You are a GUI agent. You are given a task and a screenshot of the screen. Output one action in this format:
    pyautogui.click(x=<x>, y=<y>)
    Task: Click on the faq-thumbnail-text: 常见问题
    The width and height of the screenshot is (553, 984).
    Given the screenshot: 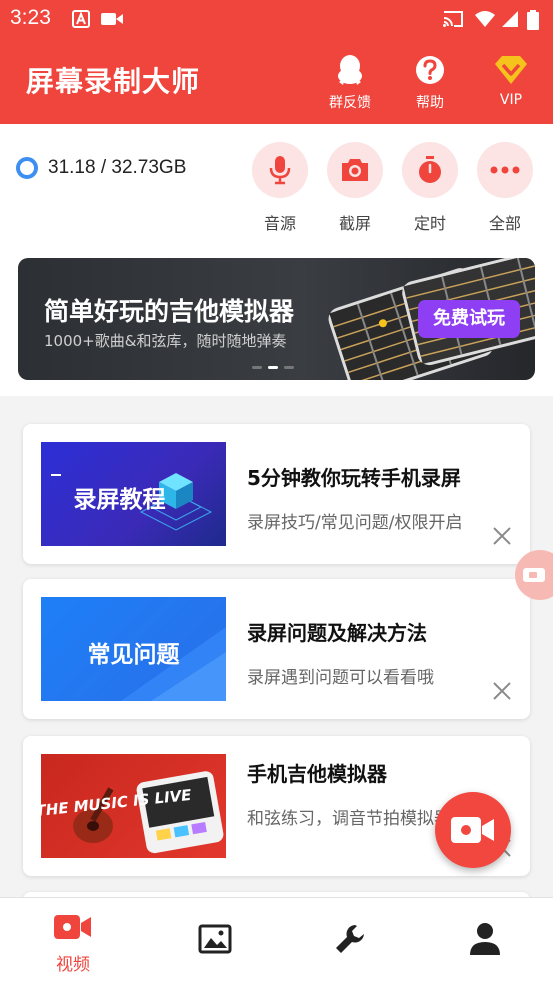 What is the action you would take?
    pyautogui.click(x=133, y=655)
    